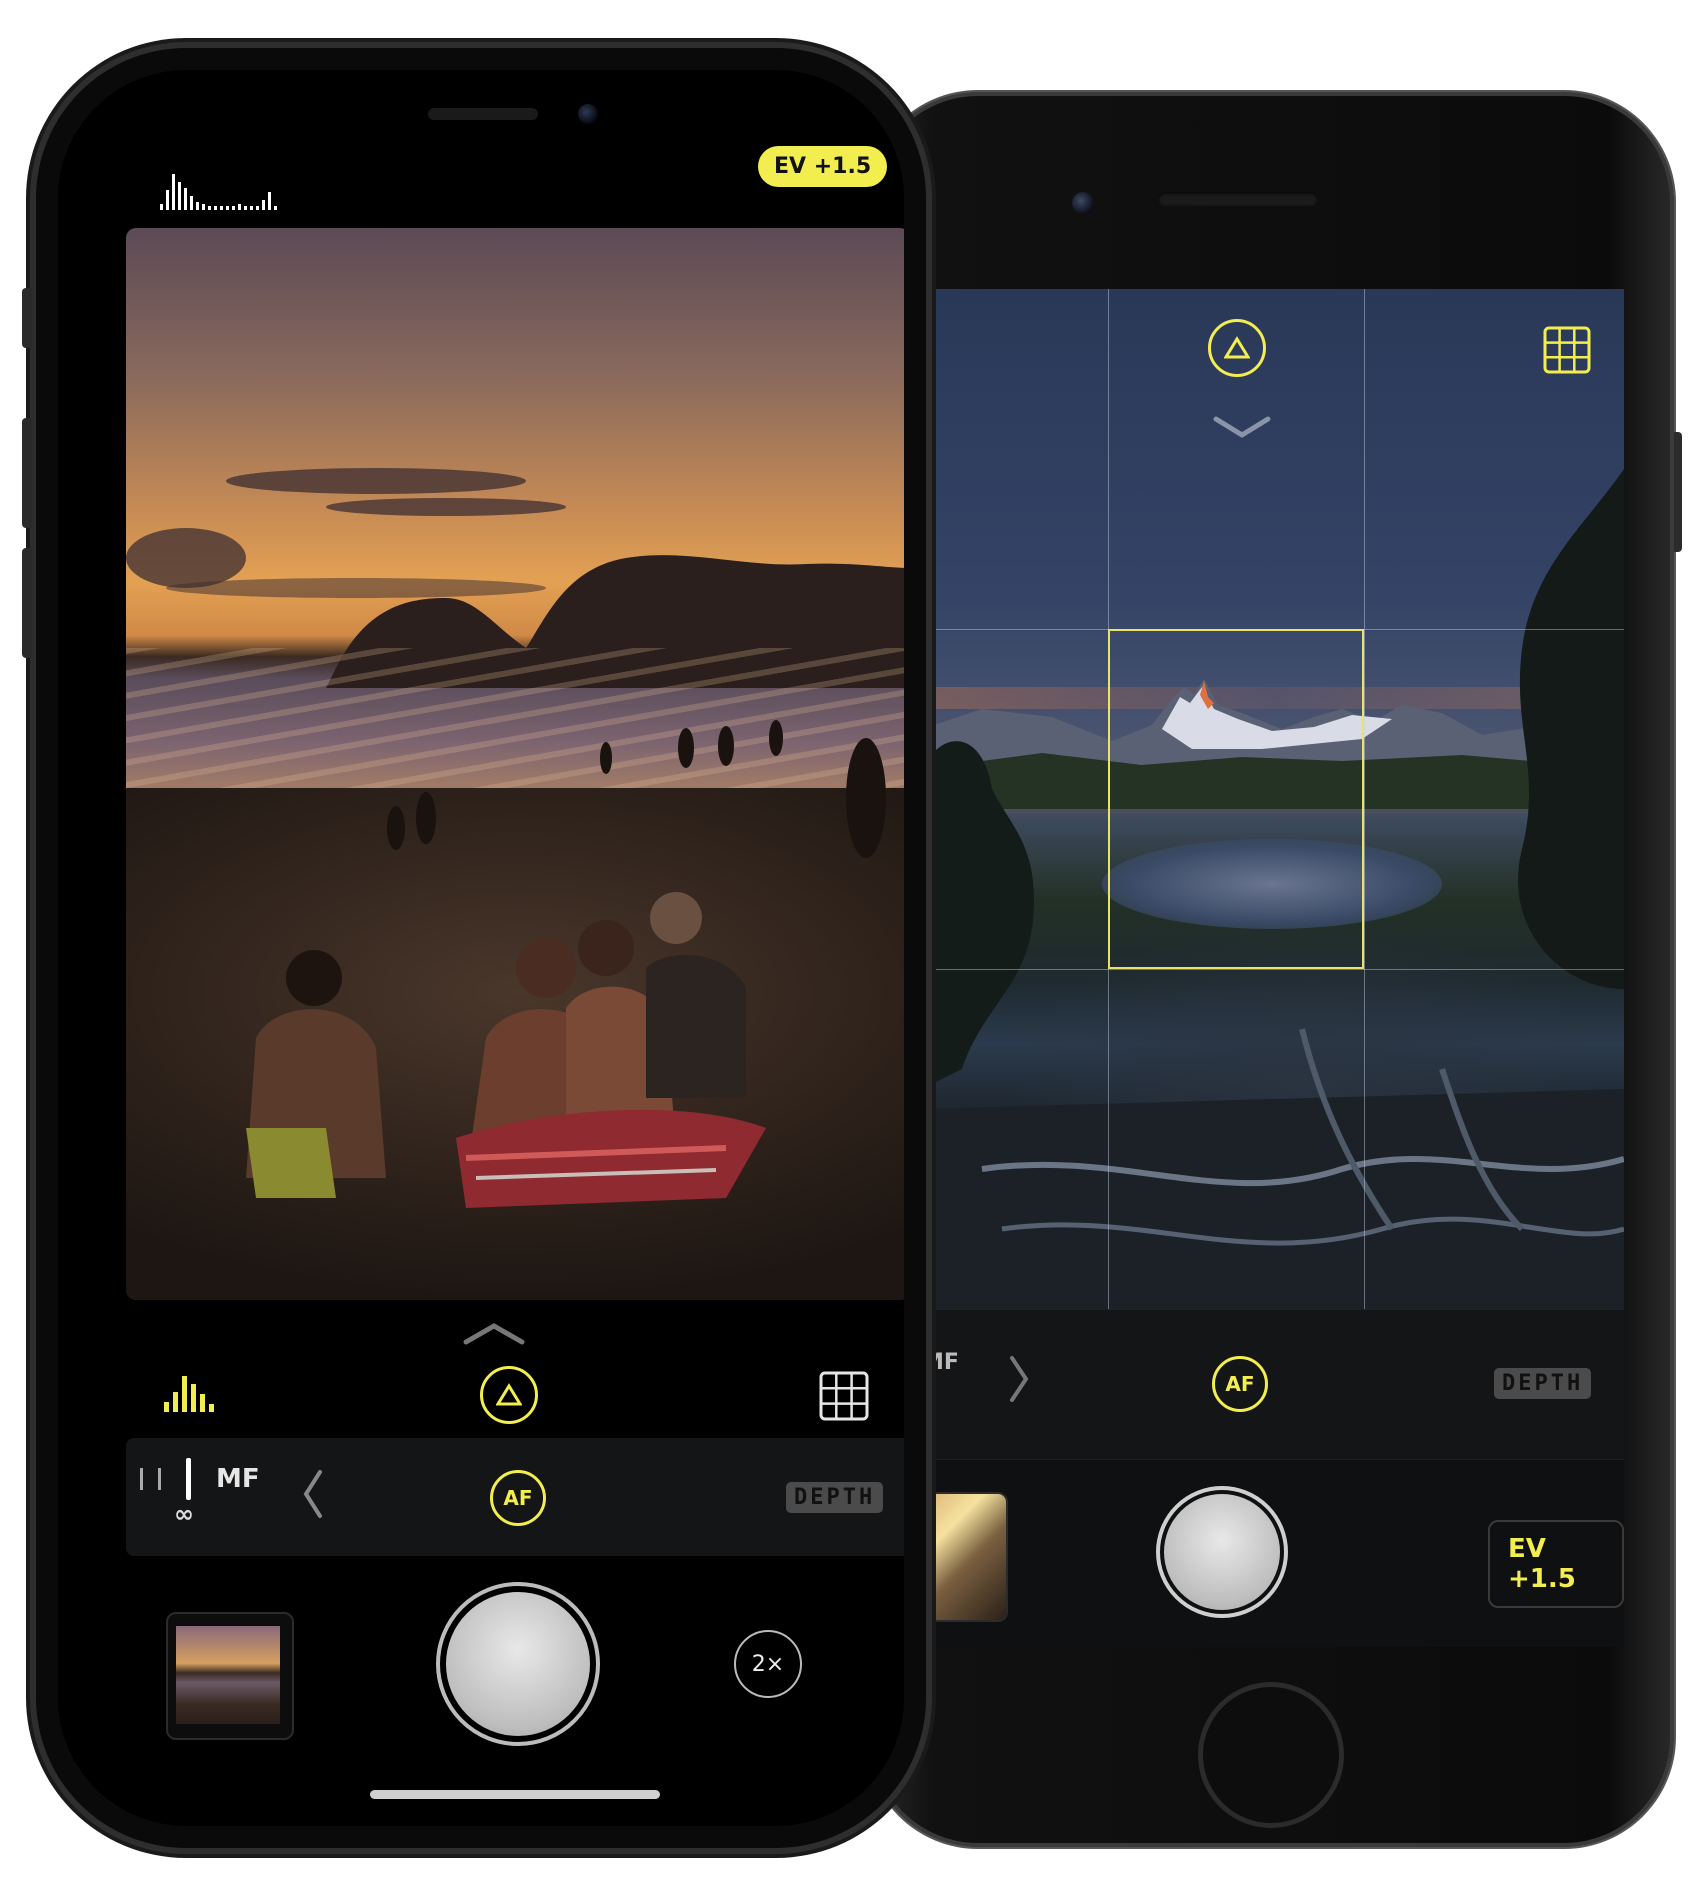  I want to click on focus-box, so click(1236, 799).